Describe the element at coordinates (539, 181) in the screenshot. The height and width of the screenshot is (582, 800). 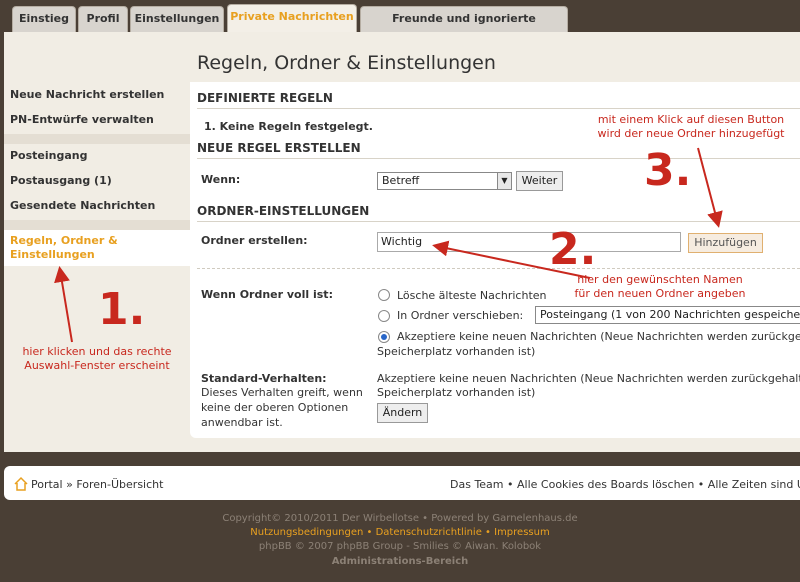
I see `next-button: Weiter` at that location.